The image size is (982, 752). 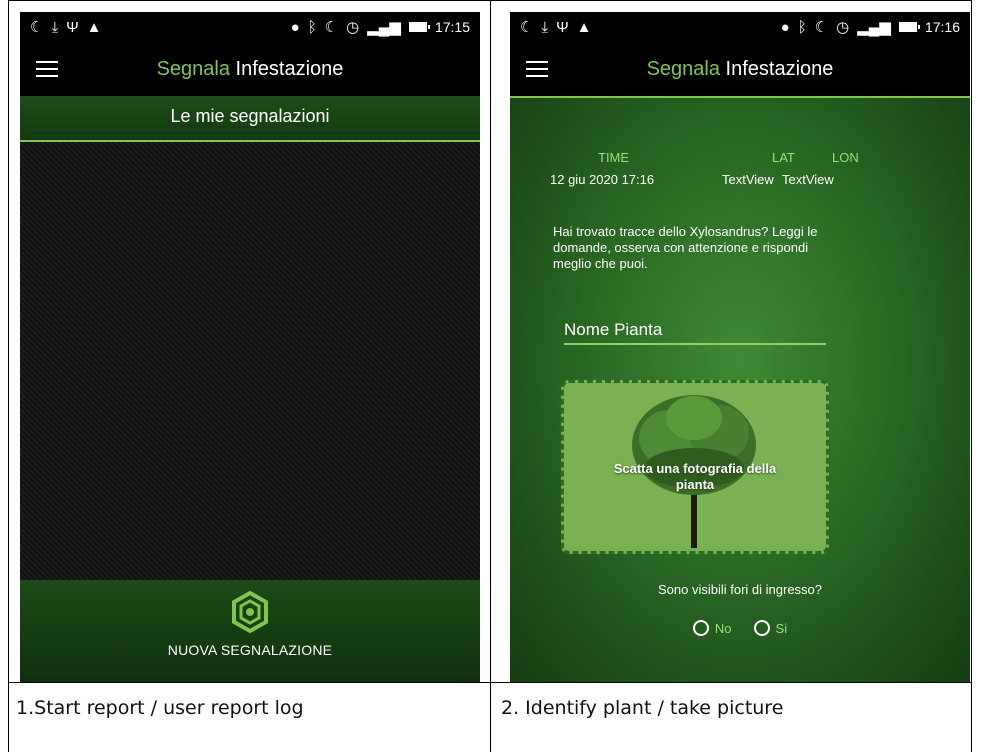 I want to click on time-label: TIME, so click(x=614, y=157).